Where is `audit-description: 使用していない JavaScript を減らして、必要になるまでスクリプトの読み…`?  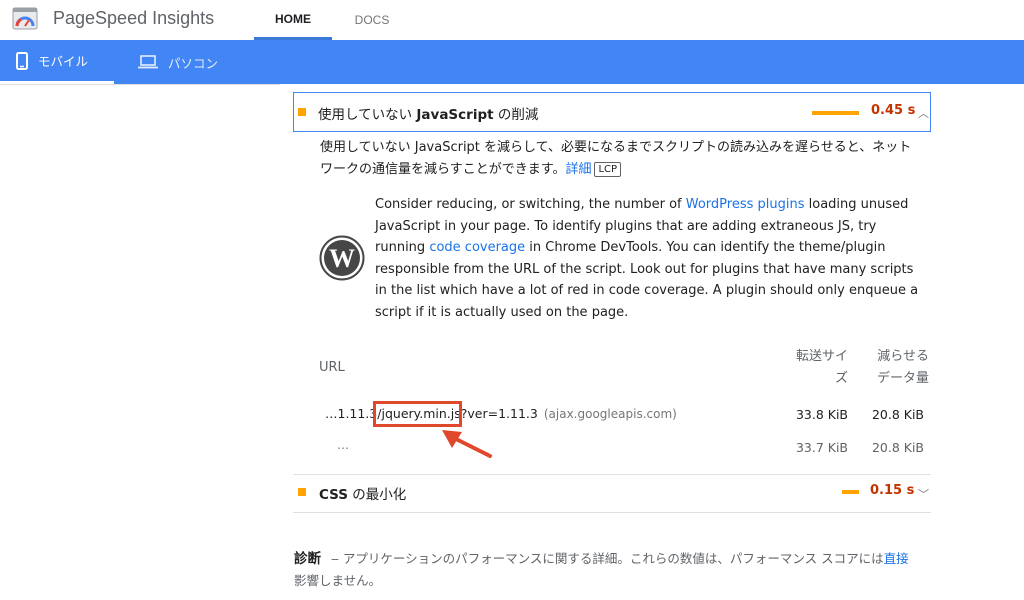
audit-description: 使用していない JavaScript を減らして、必要になるまでスクリプトの読み… is located at coordinates (616, 158).